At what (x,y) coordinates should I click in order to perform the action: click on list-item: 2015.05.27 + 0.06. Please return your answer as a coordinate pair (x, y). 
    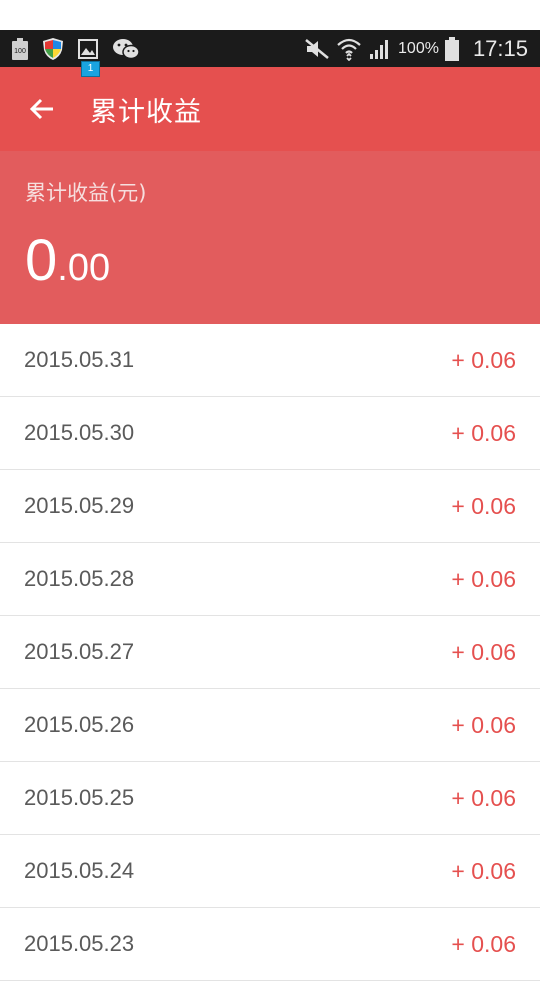
    Looking at the image, I should click on (270, 652).